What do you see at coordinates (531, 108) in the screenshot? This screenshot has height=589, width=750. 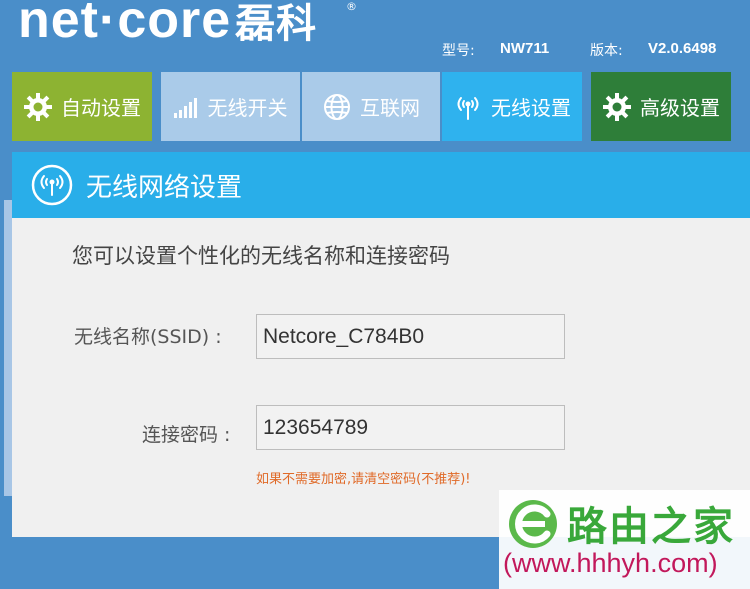 I see `tab-wireless-settings-label: 无线设置` at bounding box center [531, 108].